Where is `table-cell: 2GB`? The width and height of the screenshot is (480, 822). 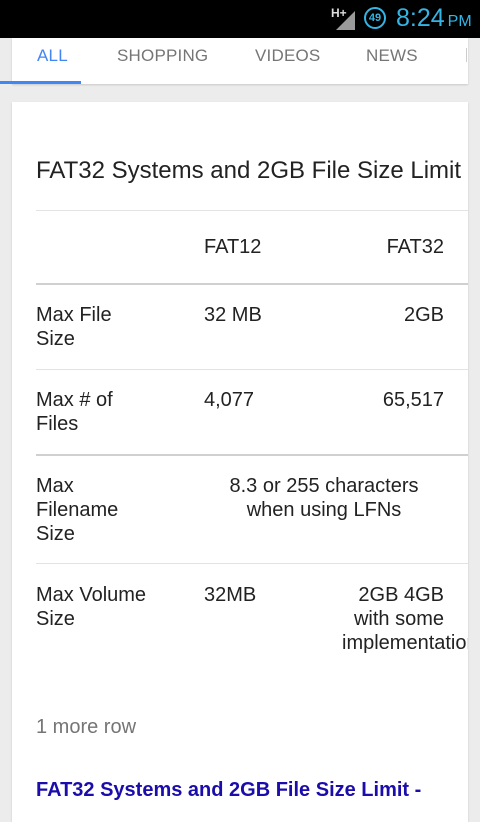 table-cell: 2GB is located at coordinates (423, 315).